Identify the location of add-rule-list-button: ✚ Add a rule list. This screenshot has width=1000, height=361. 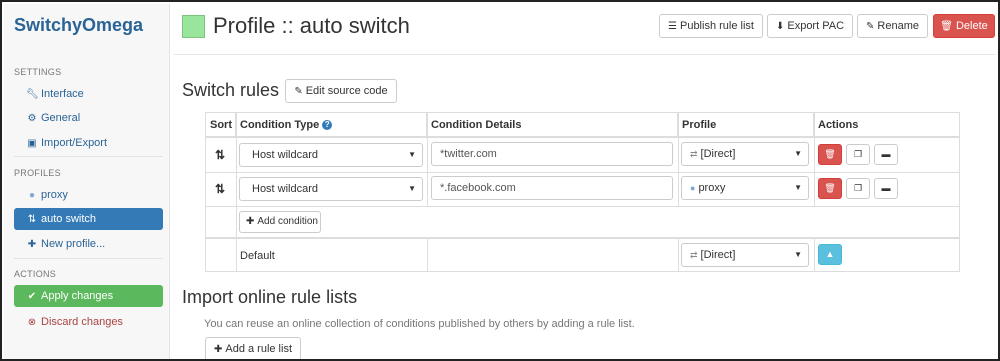
(253, 348).